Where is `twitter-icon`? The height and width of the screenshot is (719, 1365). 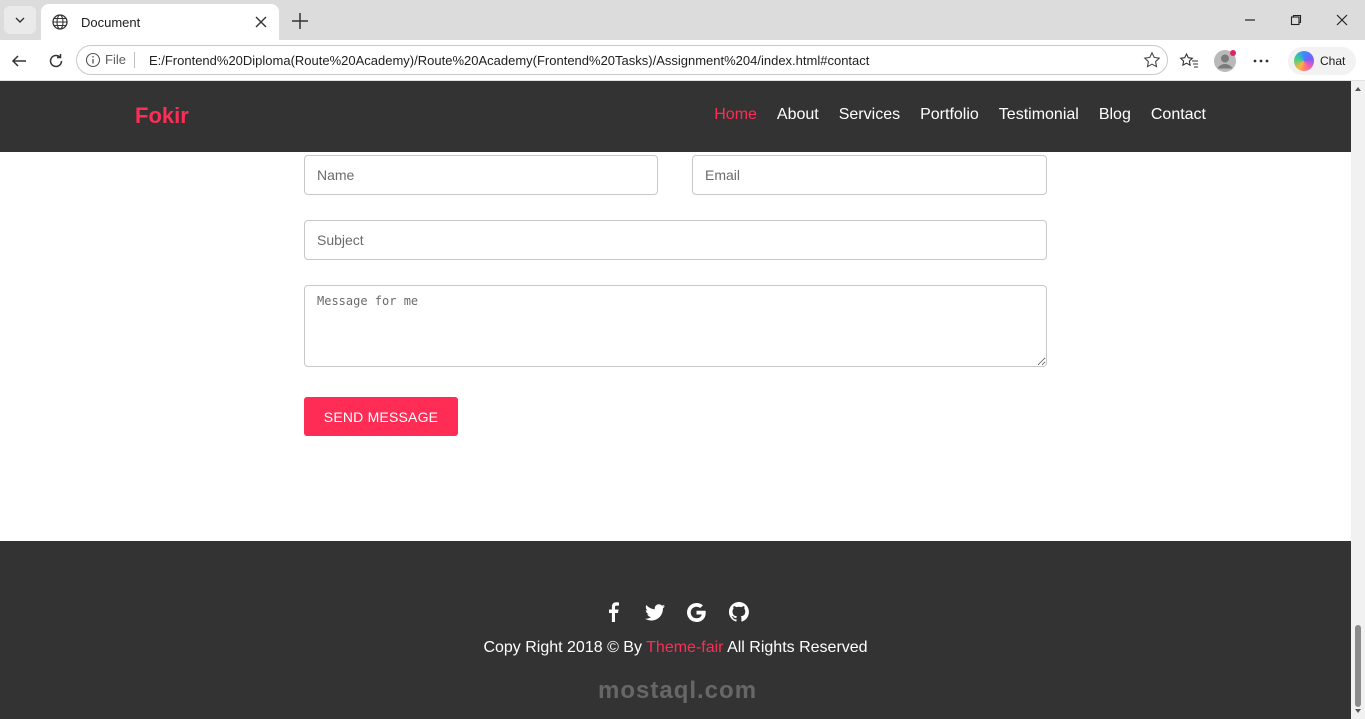 twitter-icon is located at coordinates (655, 612).